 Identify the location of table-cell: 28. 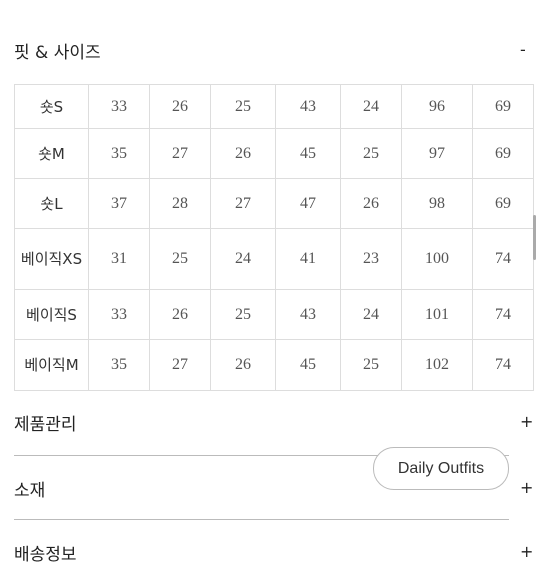
(180, 203).